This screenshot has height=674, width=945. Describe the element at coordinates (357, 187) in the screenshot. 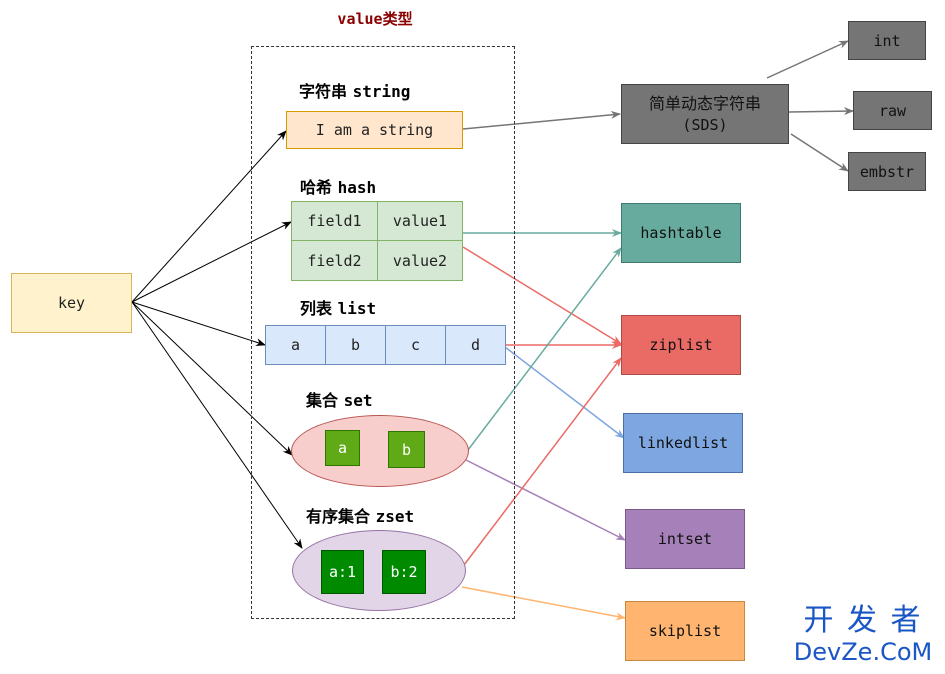

I see `hash-label-en: hash` at that location.